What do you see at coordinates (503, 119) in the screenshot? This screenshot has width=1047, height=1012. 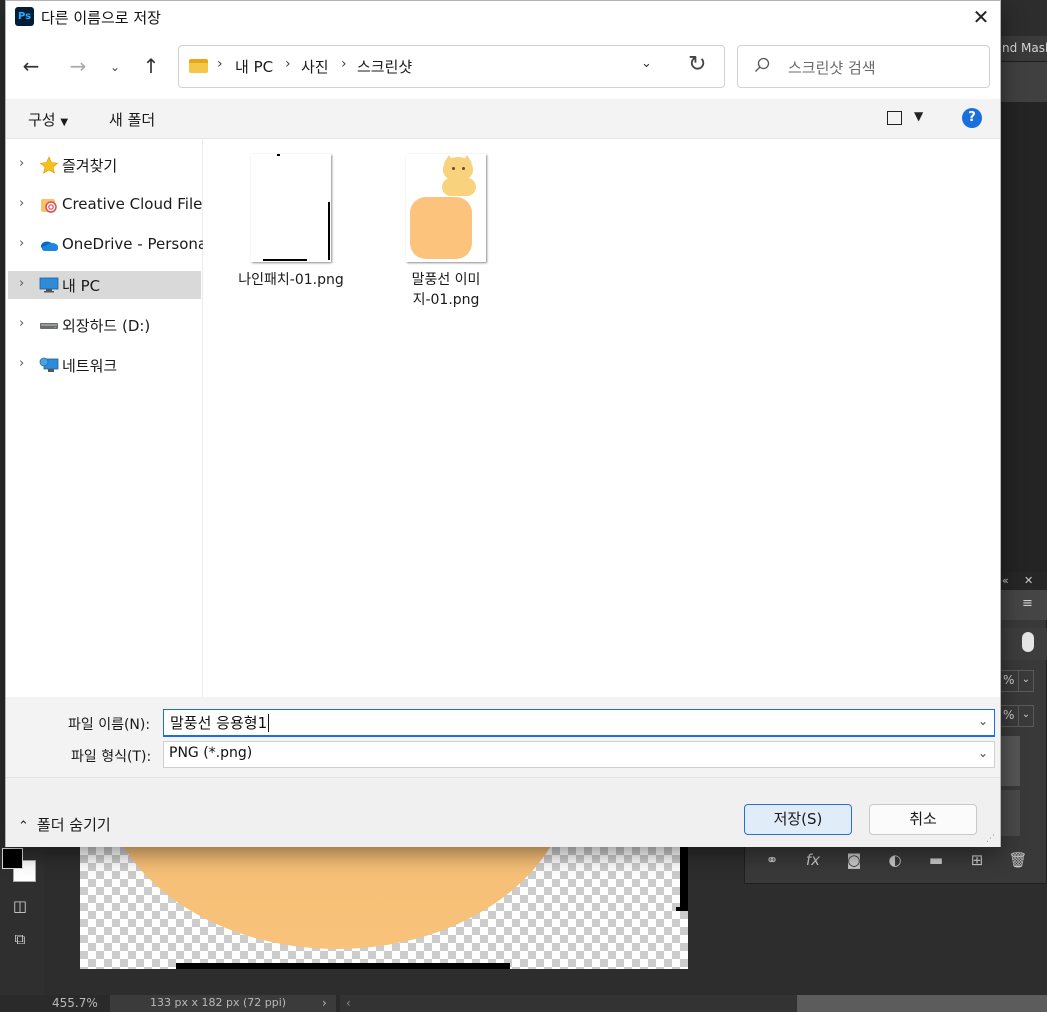 I see `command-bar: 구성 ▼ 새 폴더 ▼ ?` at bounding box center [503, 119].